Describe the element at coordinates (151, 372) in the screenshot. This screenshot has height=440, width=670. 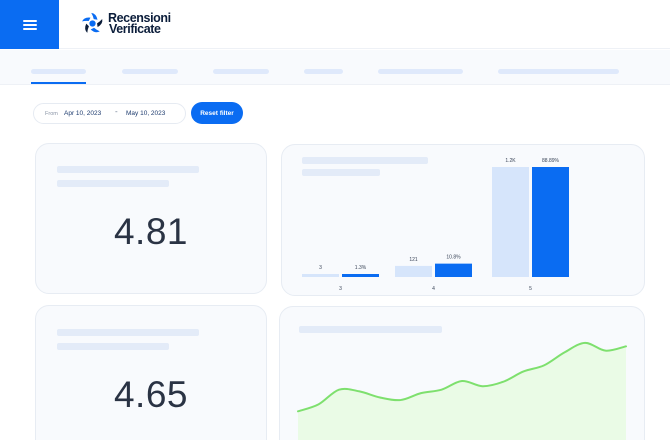
I see `secondary-rating-card: 4.65` at that location.